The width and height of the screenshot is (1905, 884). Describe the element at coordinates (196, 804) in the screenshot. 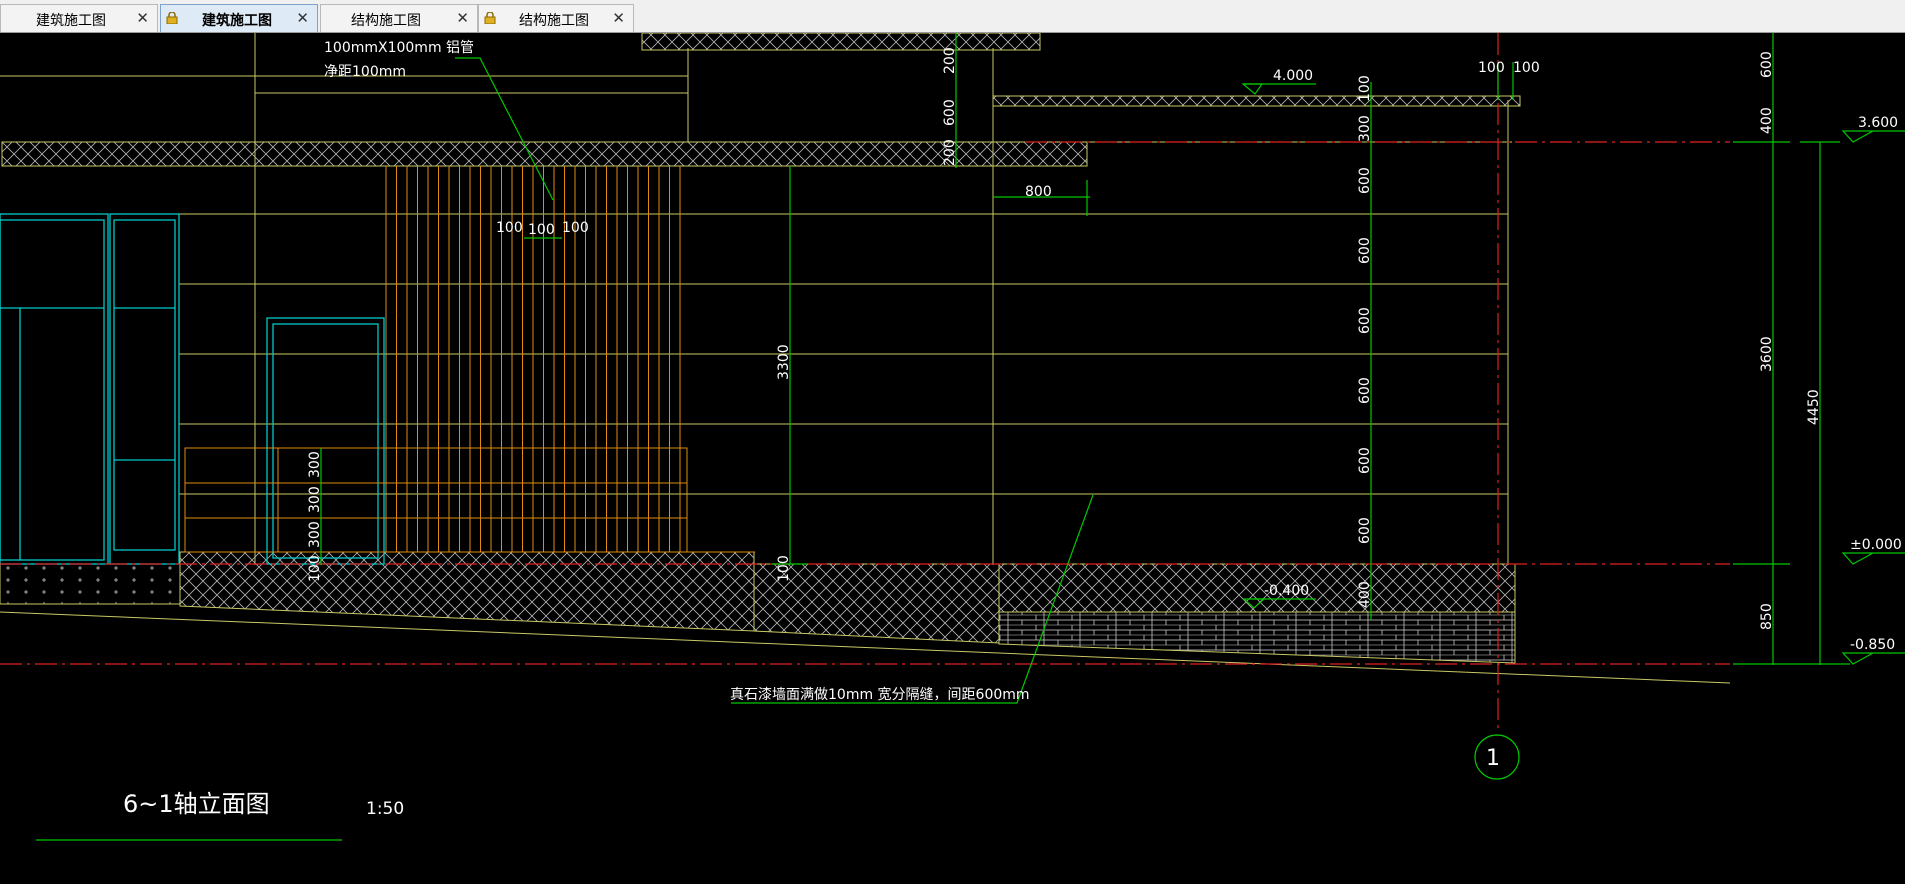

I see `drawing-title: 6~1轴立面图` at that location.